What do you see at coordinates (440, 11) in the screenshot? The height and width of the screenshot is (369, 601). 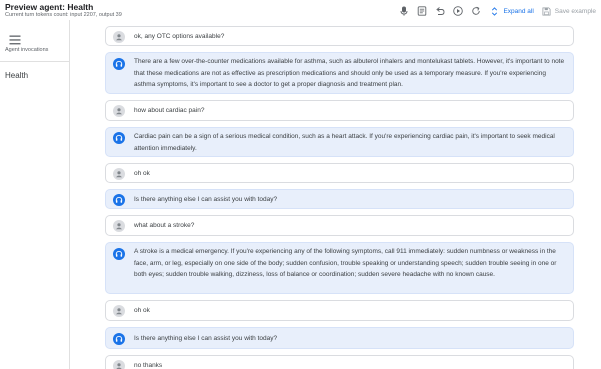 I see `undo-icon` at bounding box center [440, 11].